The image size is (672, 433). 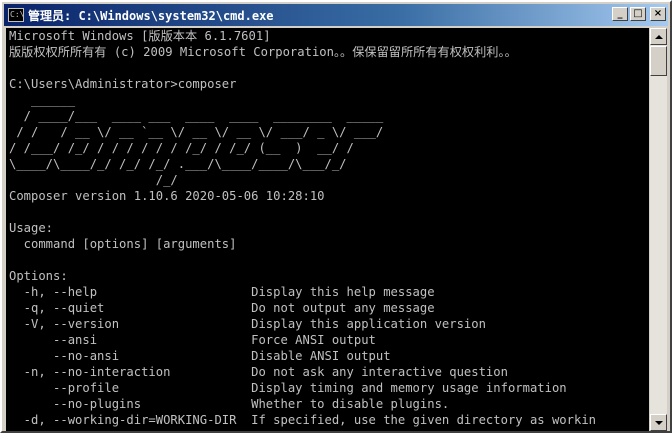 I want to click on window-controls: _ □ ×, so click(x=638, y=14).